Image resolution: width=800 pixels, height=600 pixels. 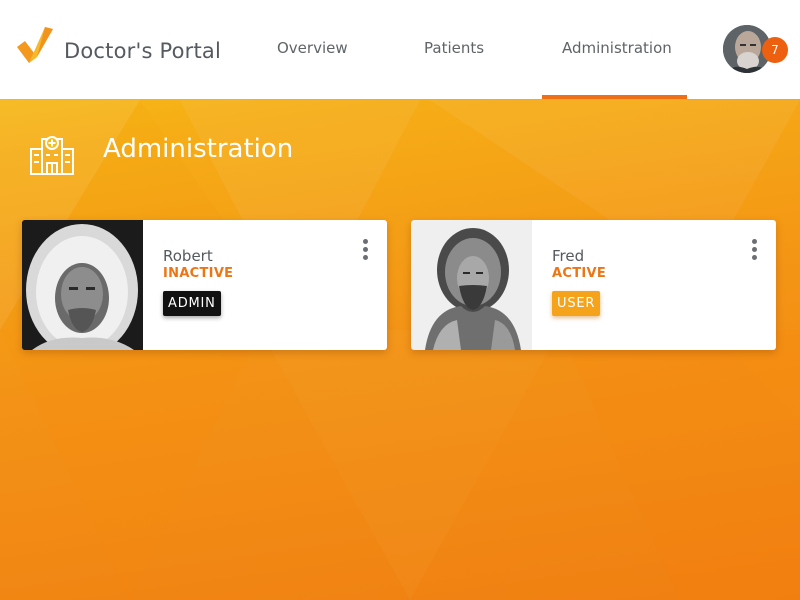 What do you see at coordinates (36, 45) in the screenshot?
I see `portal-logo-icon` at bounding box center [36, 45].